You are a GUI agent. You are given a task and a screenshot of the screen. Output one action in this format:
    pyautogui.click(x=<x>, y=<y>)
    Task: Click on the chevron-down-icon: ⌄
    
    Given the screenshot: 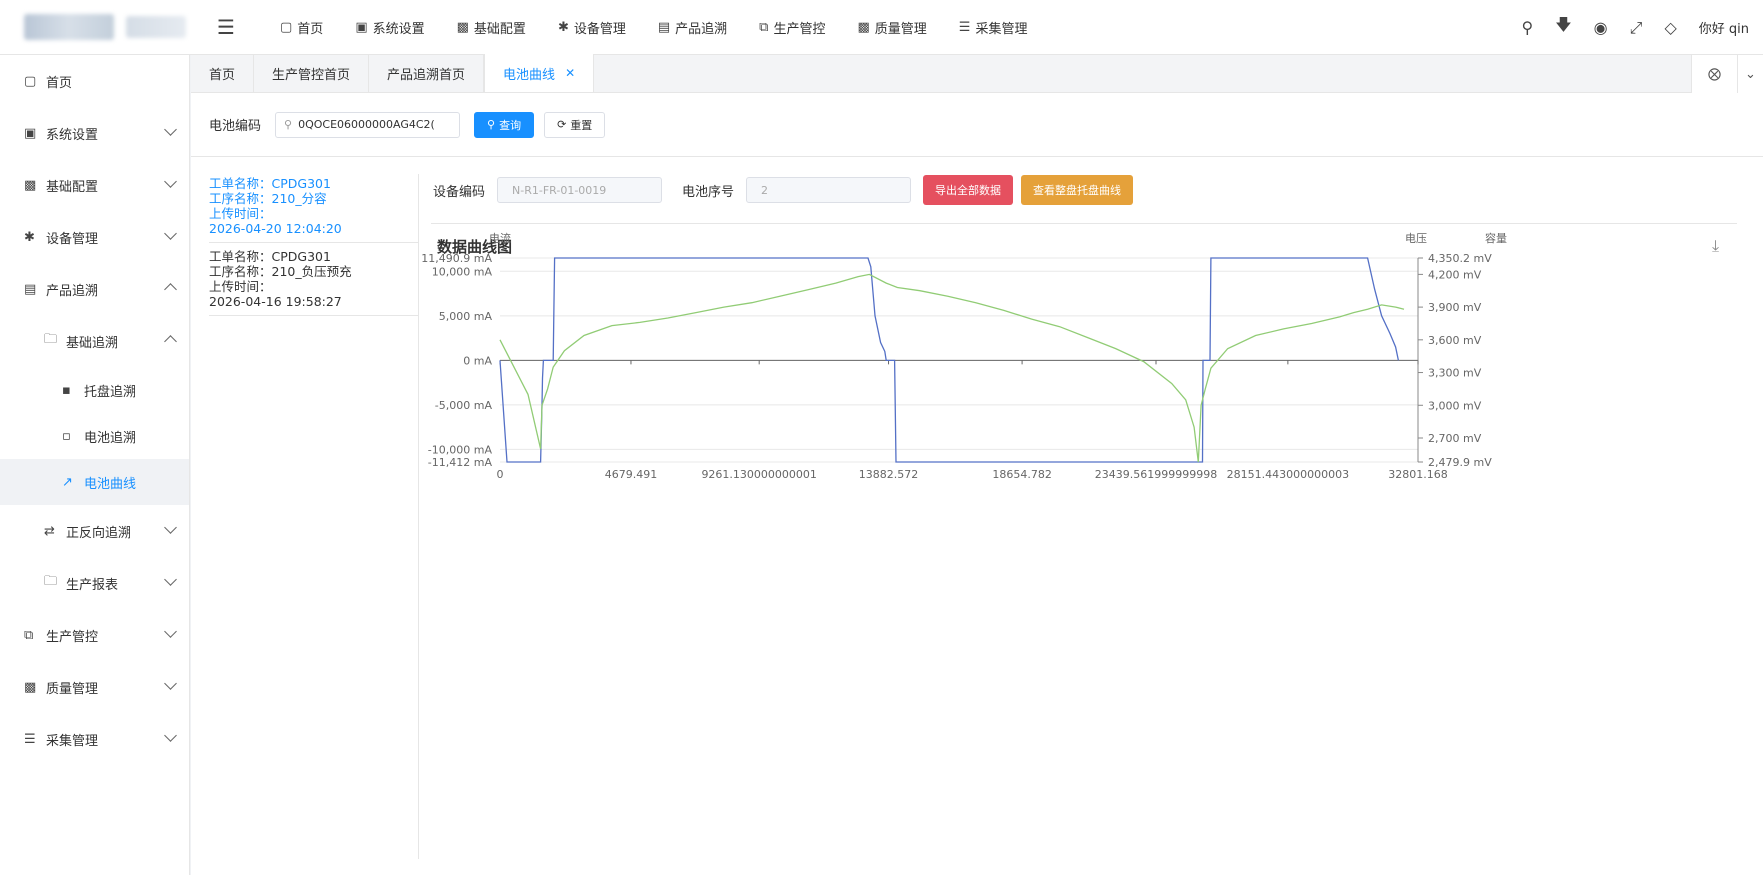 What is the action you would take?
    pyautogui.click(x=1750, y=74)
    